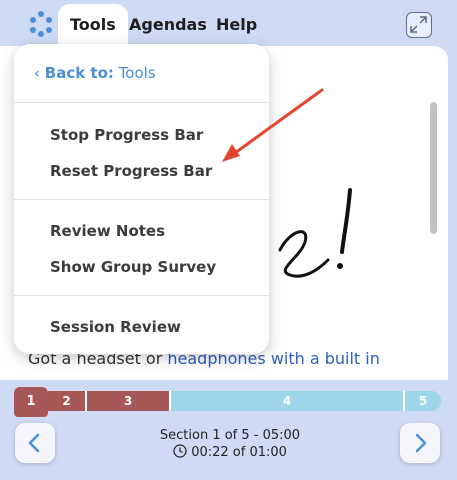 This screenshot has width=457, height=480. I want to click on menu-item-show-group-survey: Show Group Survey, so click(133, 267).